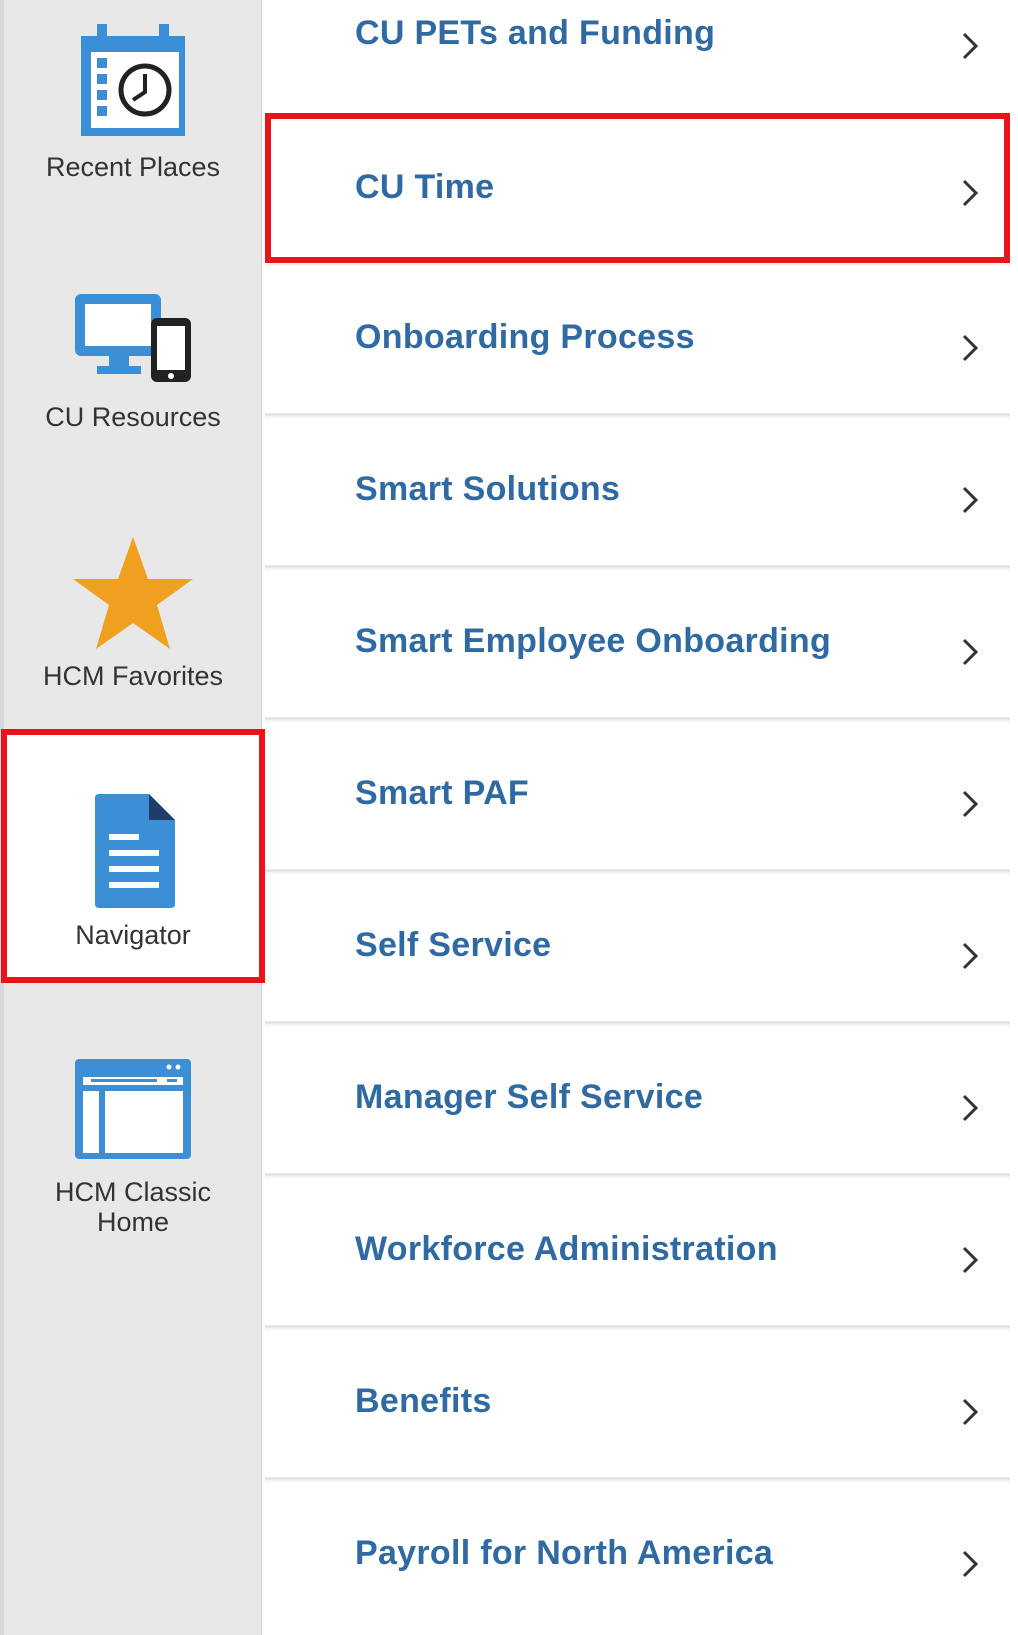 Image resolution: width=1018 pixels, height=1635 pixels. Describe the element at coordinates (593, 641) in the screenshot. I see `menu-item-label: Smart Employee Onboarding` at that location.